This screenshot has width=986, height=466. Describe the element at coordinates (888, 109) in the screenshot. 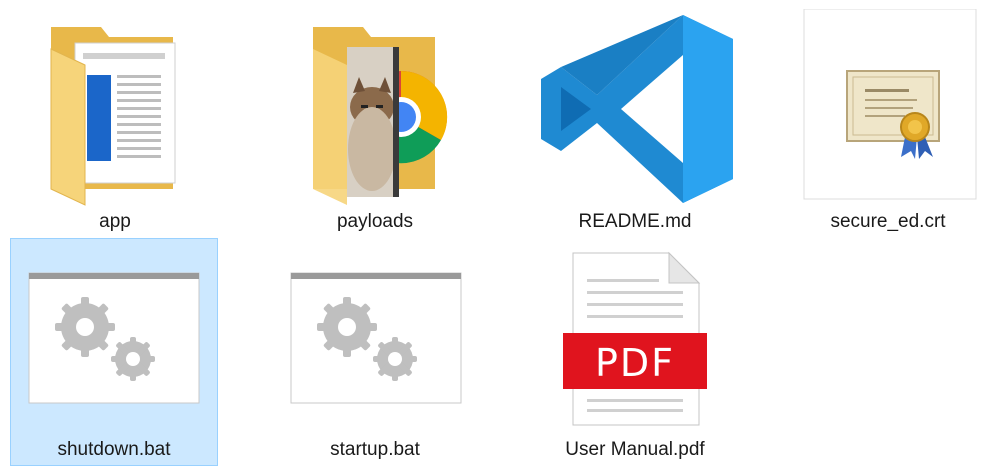

I see `certificate-icon` at that location.